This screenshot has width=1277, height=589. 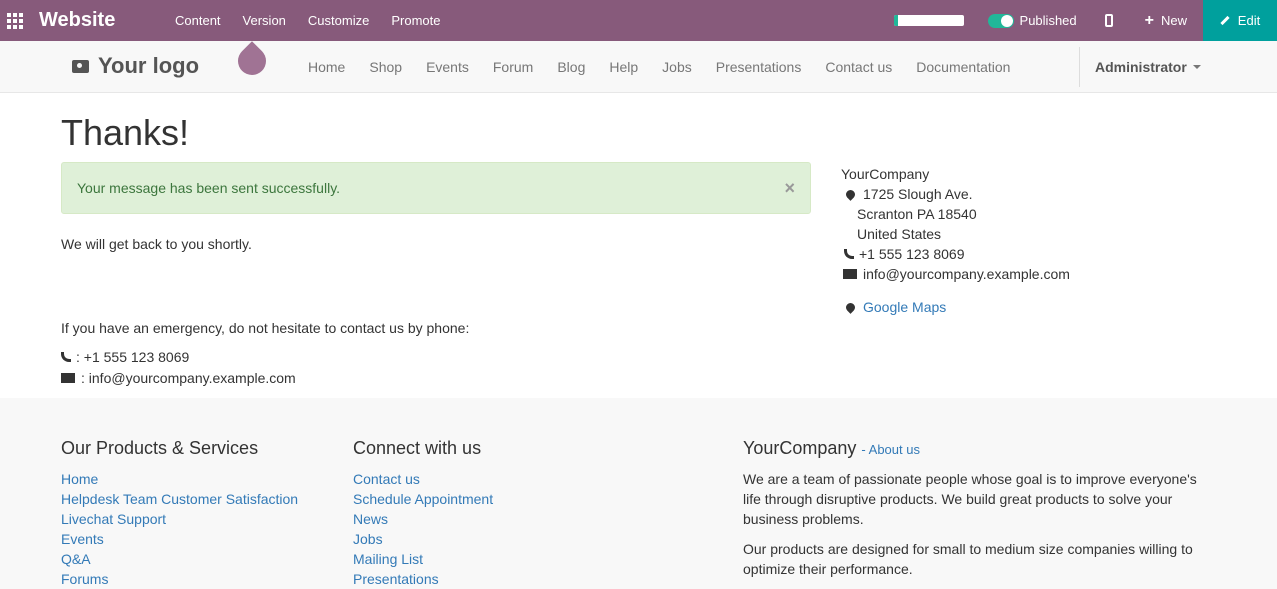 I want to click on caret-down-icon, so click(x=1196, y=67).